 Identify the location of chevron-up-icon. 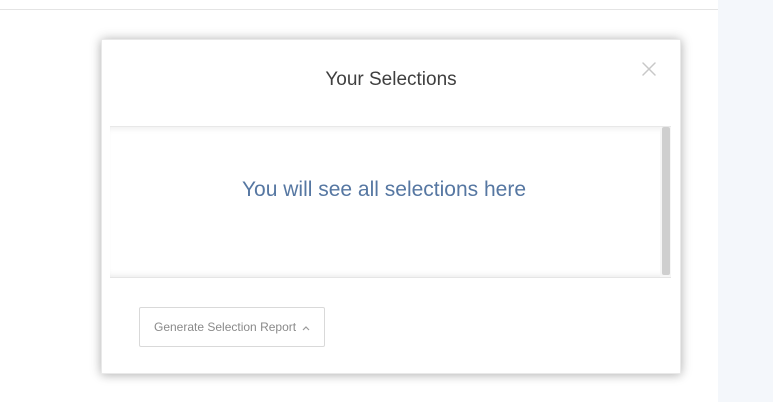
(306, 327).